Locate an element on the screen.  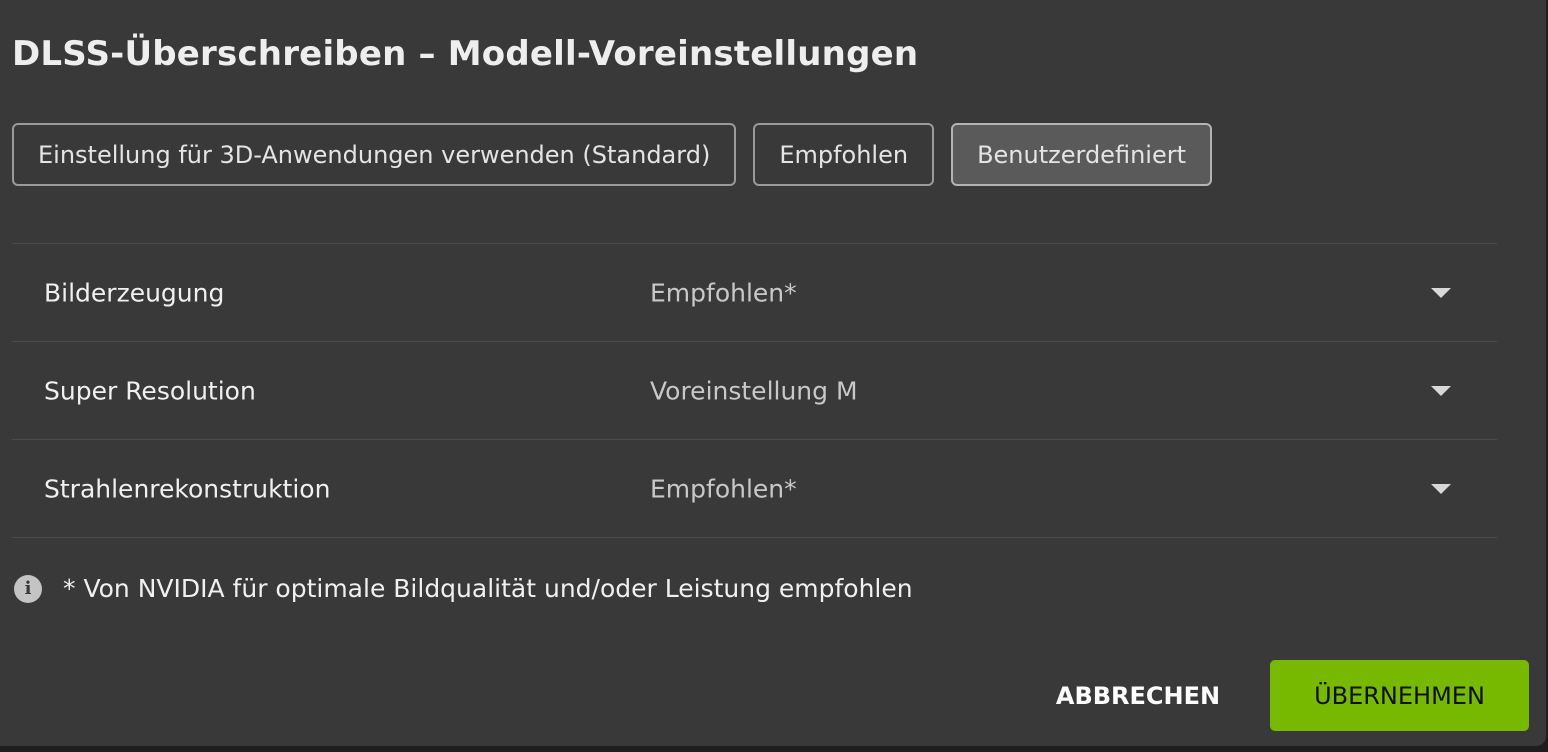
setting-row-frame-generation: Bilderzeugung Empfohlen* is located at coordinates (754, 293).